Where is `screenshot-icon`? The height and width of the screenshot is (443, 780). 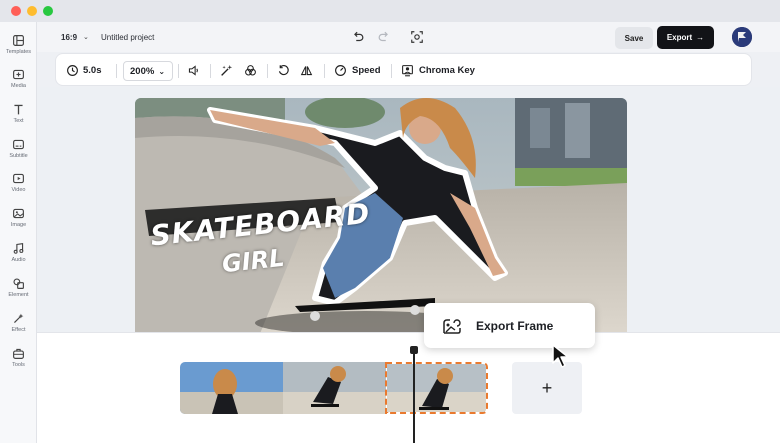
screenshot-icon is located at coordinates (417, 37).